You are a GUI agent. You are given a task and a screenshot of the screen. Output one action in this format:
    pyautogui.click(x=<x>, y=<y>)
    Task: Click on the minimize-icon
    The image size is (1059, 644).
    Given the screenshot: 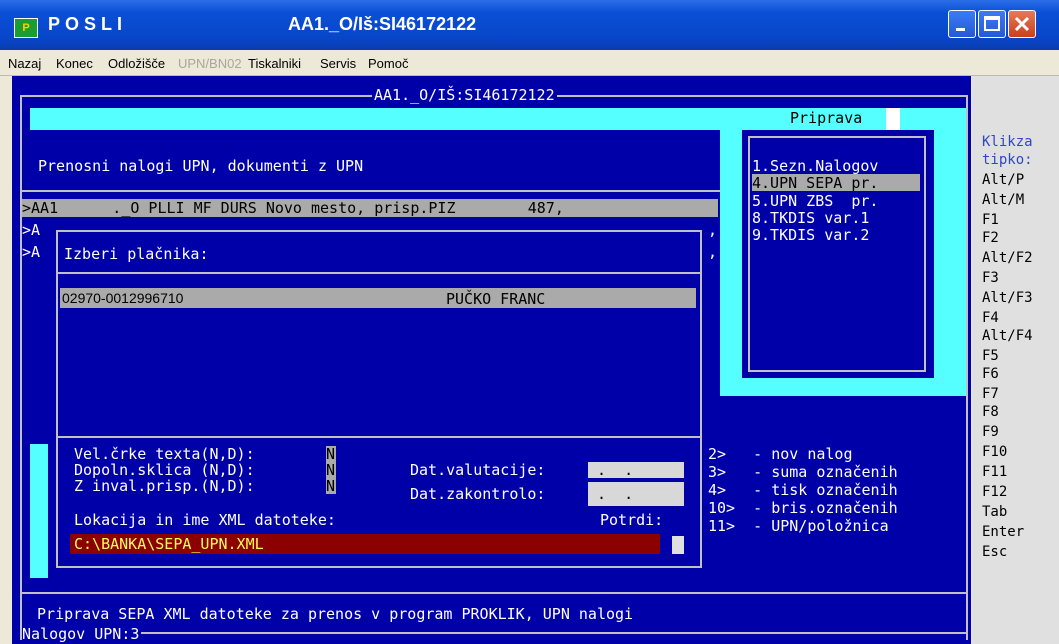 What is the action you would take?
    pyautogui.click(x=960, y=29)
    